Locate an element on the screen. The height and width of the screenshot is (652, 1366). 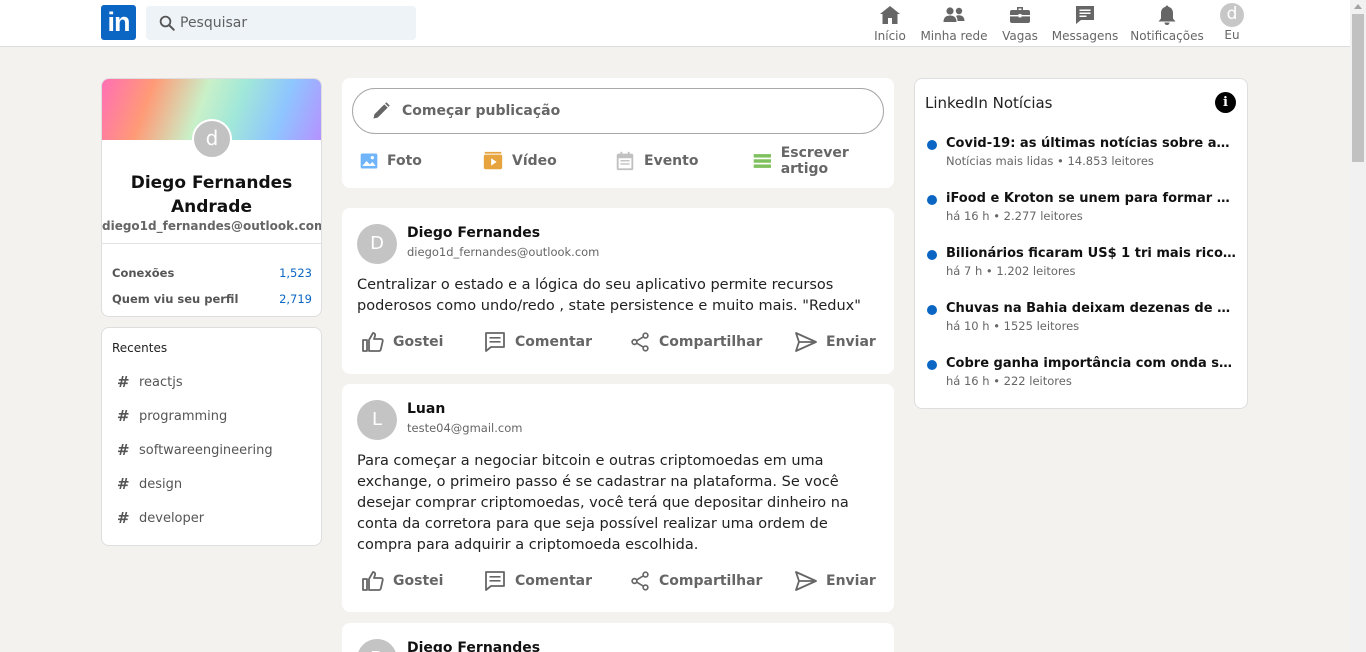
event-button: Evento is located at coordinates (656, 161).